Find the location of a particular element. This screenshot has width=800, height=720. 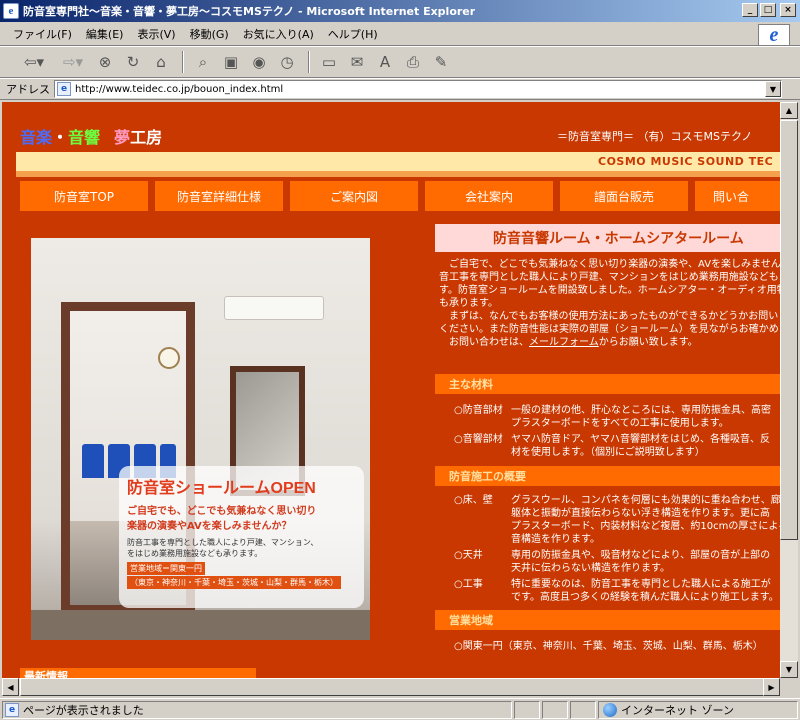

vertical-scroll-thumb is located at coordinates (789, 330).